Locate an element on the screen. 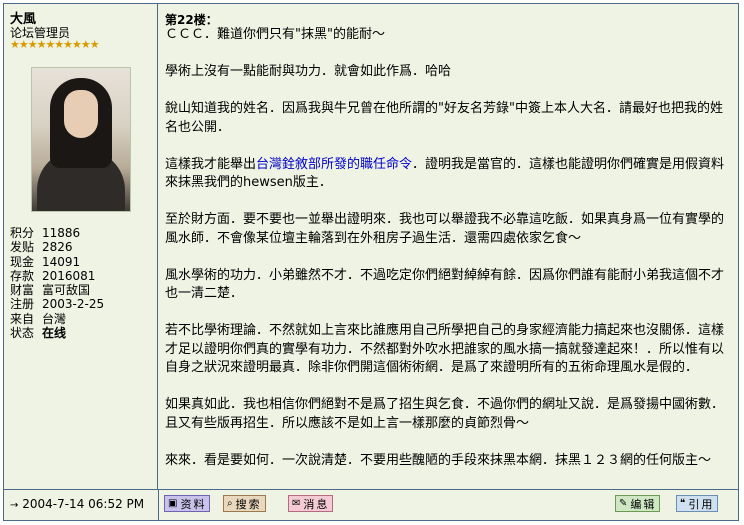 The image size is (744, 525). stat-wealth: 财富 富可敌国 is located at coordinates (50, 290).